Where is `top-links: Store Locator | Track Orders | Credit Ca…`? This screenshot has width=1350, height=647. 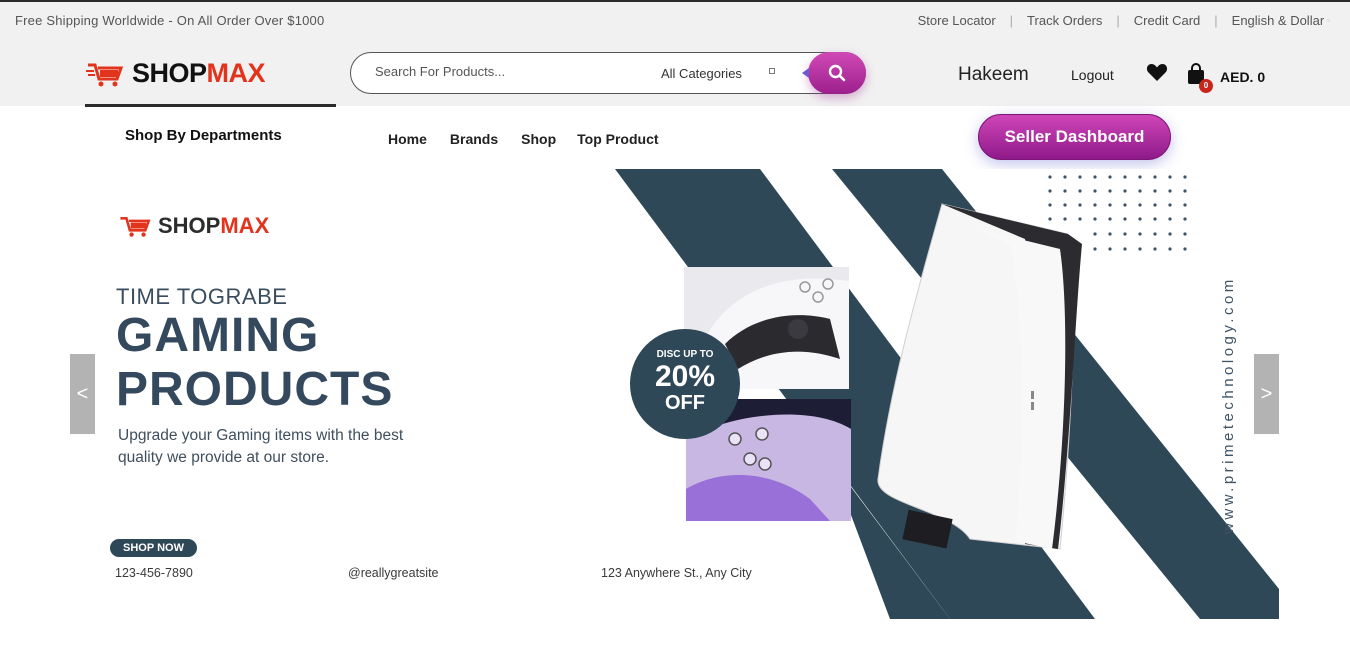
top-links: Store Locator | Track Orders | Credit Ca… is located at coordinates (1124, 20).